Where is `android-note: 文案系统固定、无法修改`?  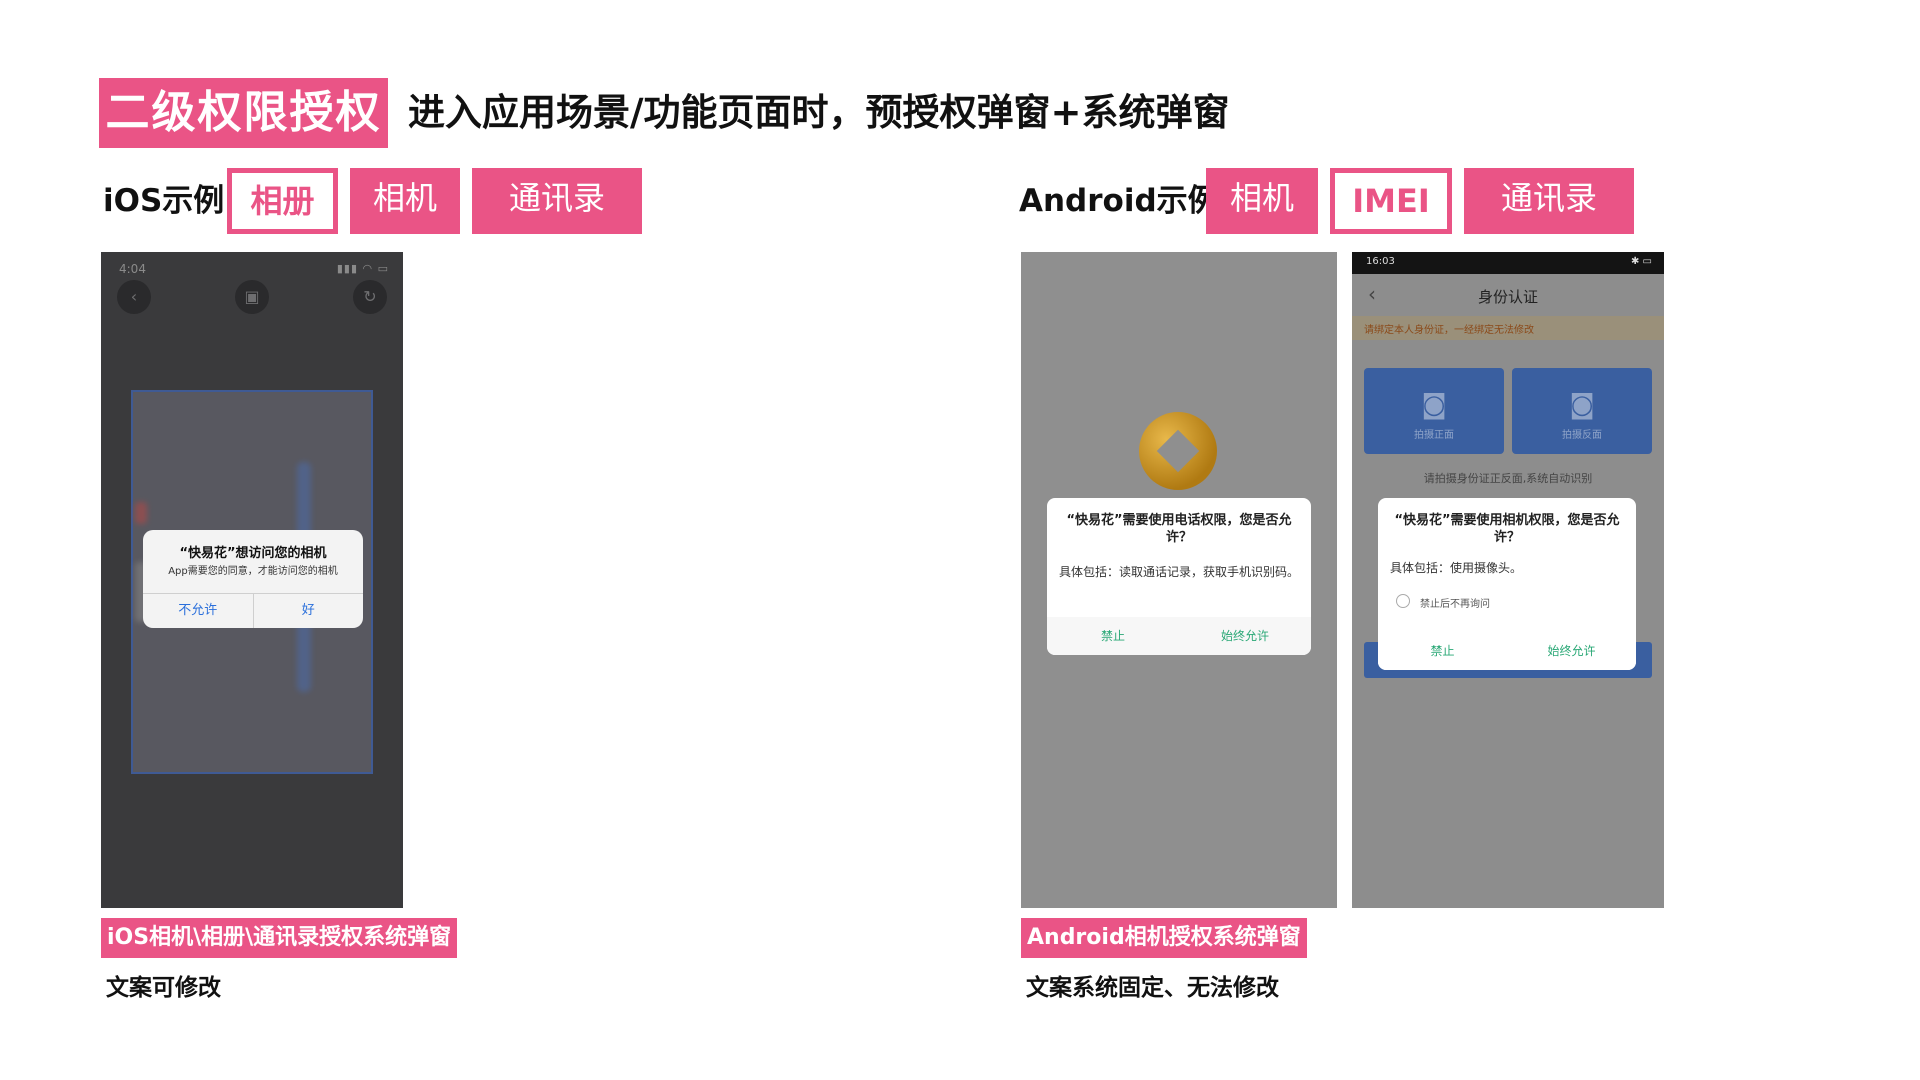 android-note: 文案系统固定、无法修改 is located at coordinates (1152, 988).